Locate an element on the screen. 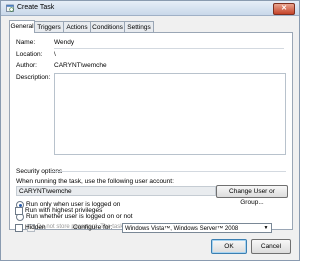 The width and height of the screenshot is (320, 261). close-icon: ✕ is located at coordinates (284, 8).